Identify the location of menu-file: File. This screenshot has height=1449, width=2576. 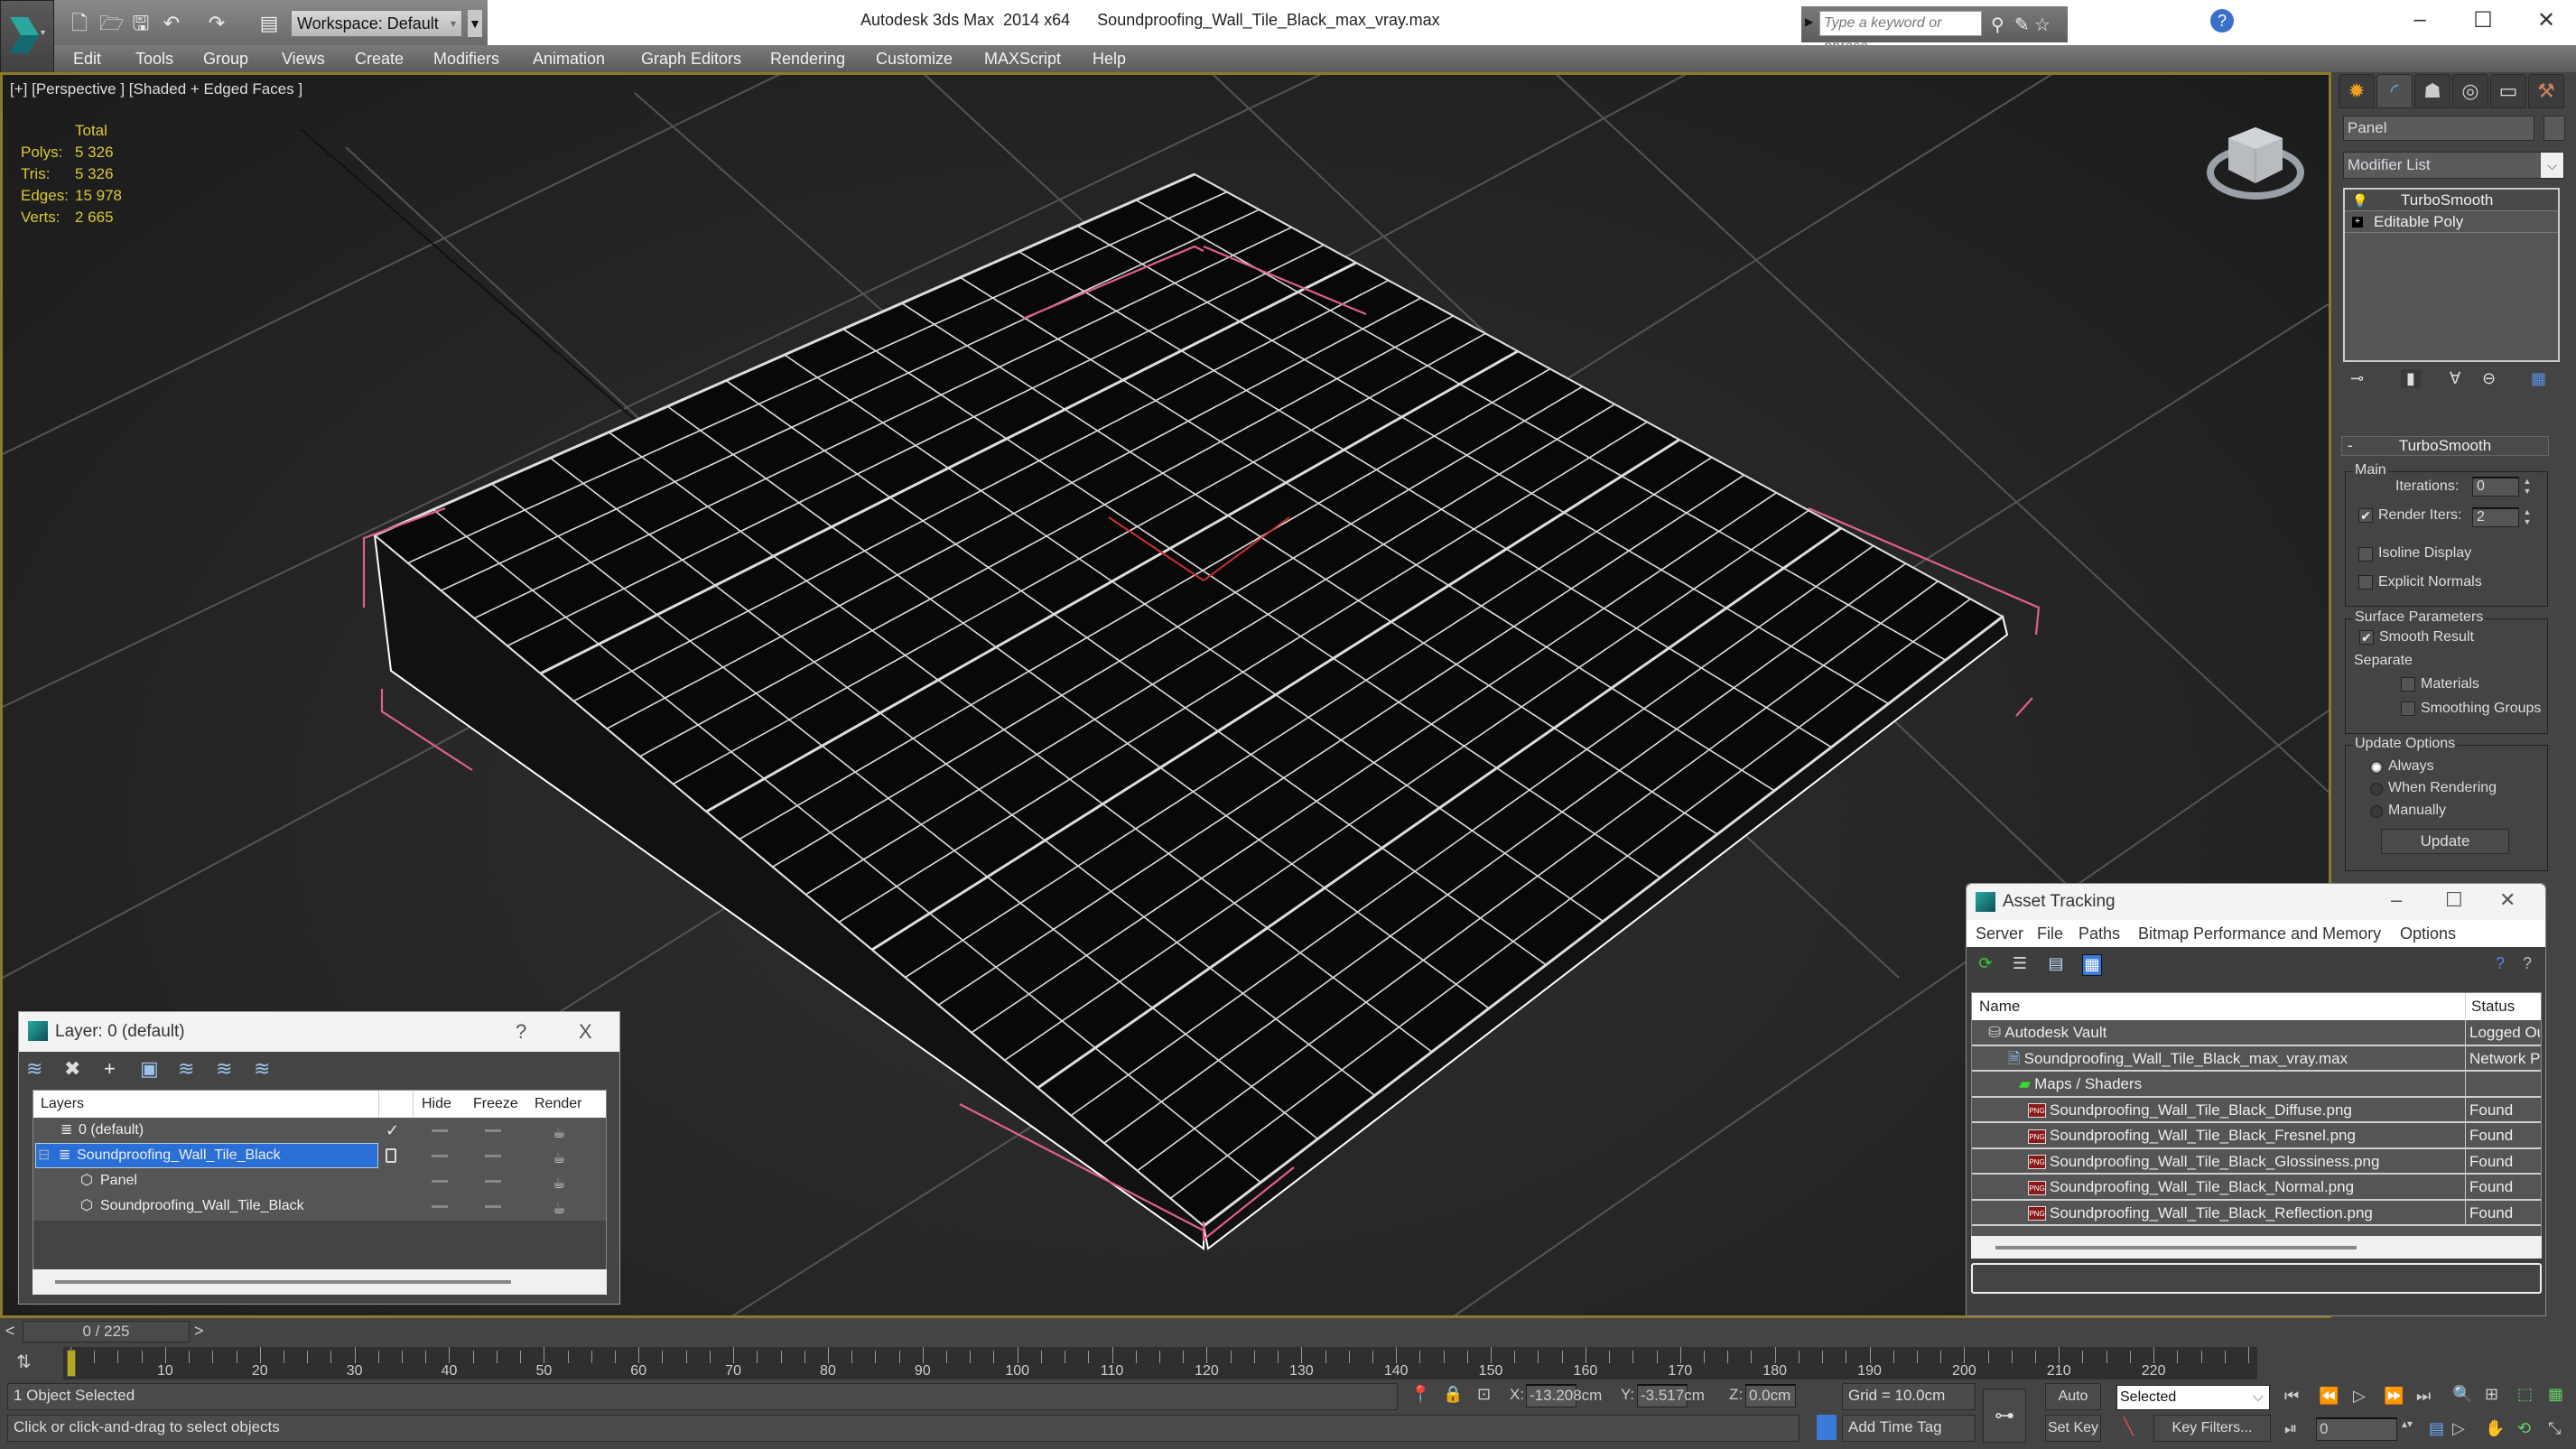
(2050, 933).